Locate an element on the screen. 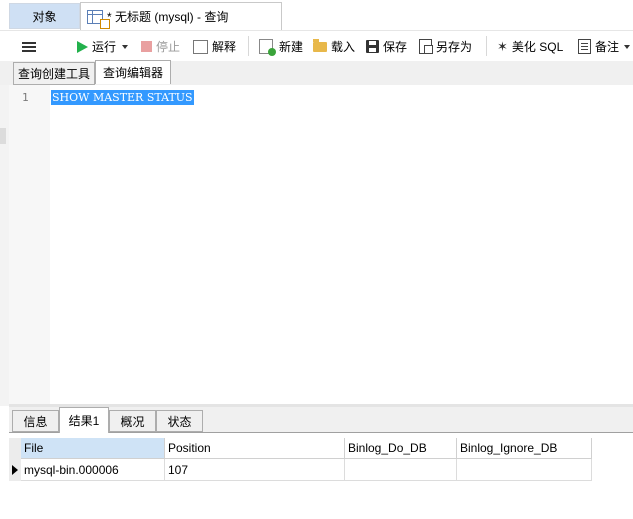  tab-query-label: * 无标题 (mysql) - 查询 is located at coordinates (168, 17).